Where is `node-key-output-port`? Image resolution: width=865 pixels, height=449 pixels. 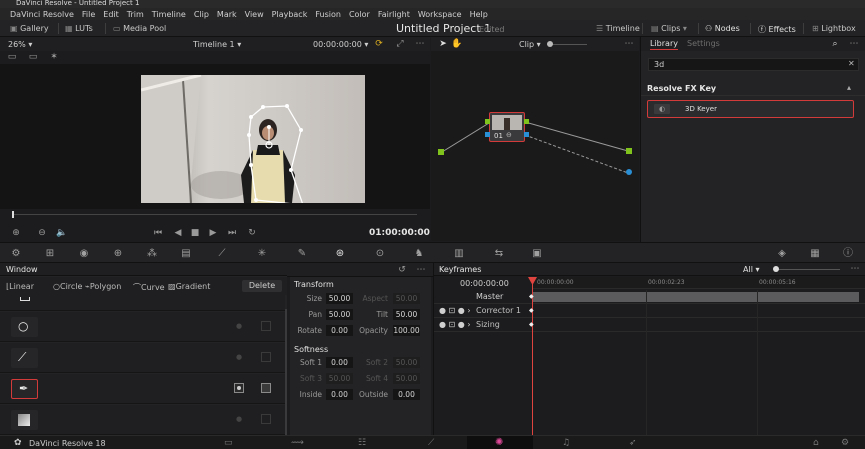 node-key-output-port is located at coordinates (526, 134).